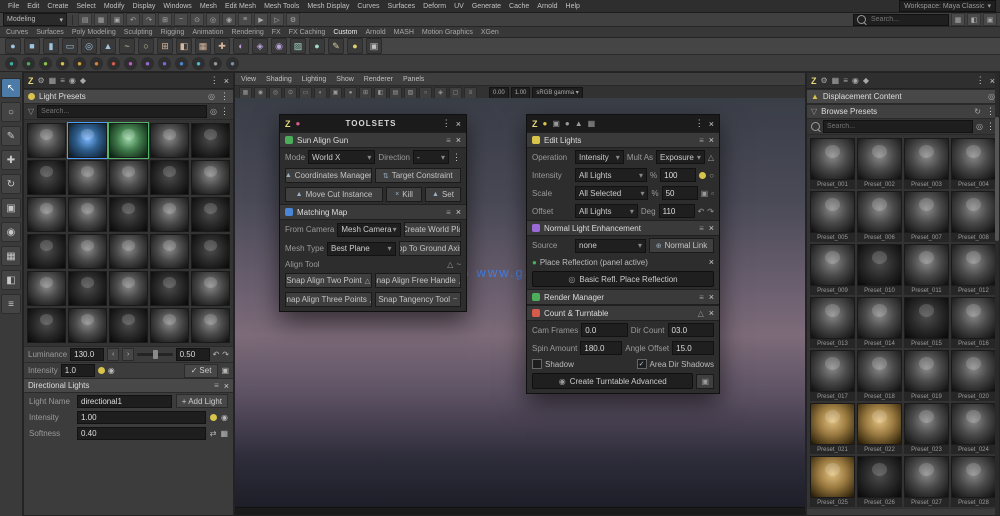 Image resolution: width=1000 pixels, height=516 pixels. What do you see at coordinates (355, 46) in the screenshot?
I see `shelf-light-shelf-icon: ●` at bounding box center [355, 46].